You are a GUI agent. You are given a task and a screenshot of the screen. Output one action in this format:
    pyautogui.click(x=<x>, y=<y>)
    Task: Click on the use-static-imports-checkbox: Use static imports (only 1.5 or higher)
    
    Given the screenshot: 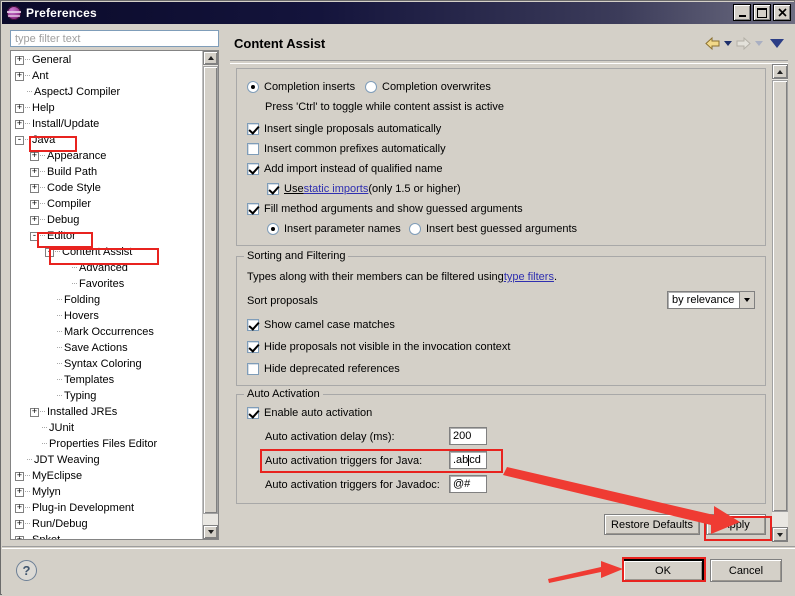 What is the action you would take?
    pyautogui.click(x=364, y=189)
    